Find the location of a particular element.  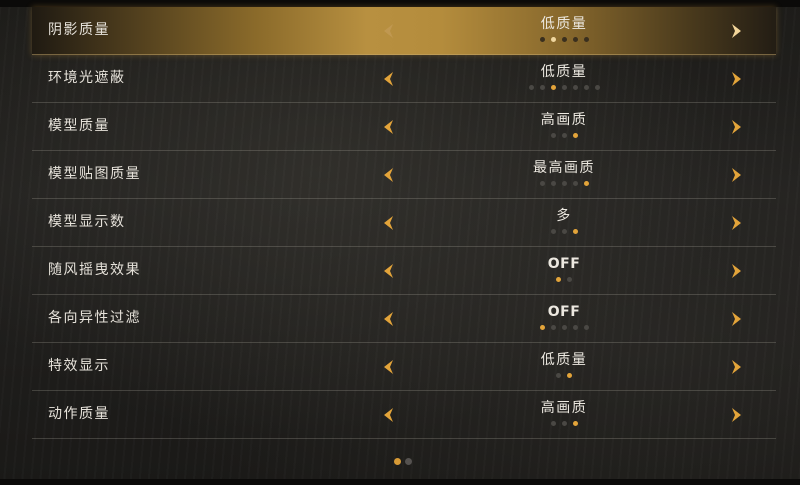

bottom-frame is located at coordinates (400, 482).